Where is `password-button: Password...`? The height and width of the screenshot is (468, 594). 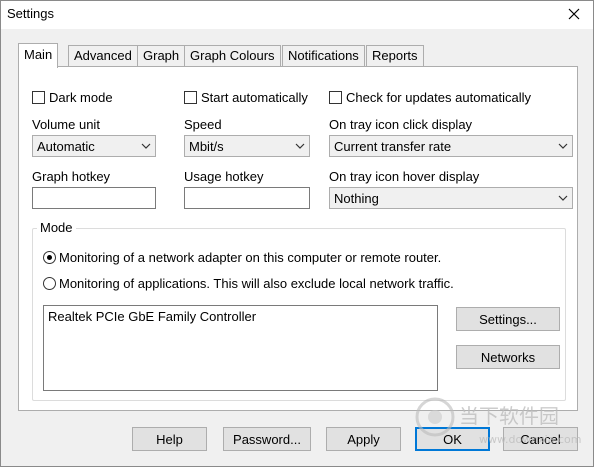 password-button: Password... is located at coordinates (267, 439).